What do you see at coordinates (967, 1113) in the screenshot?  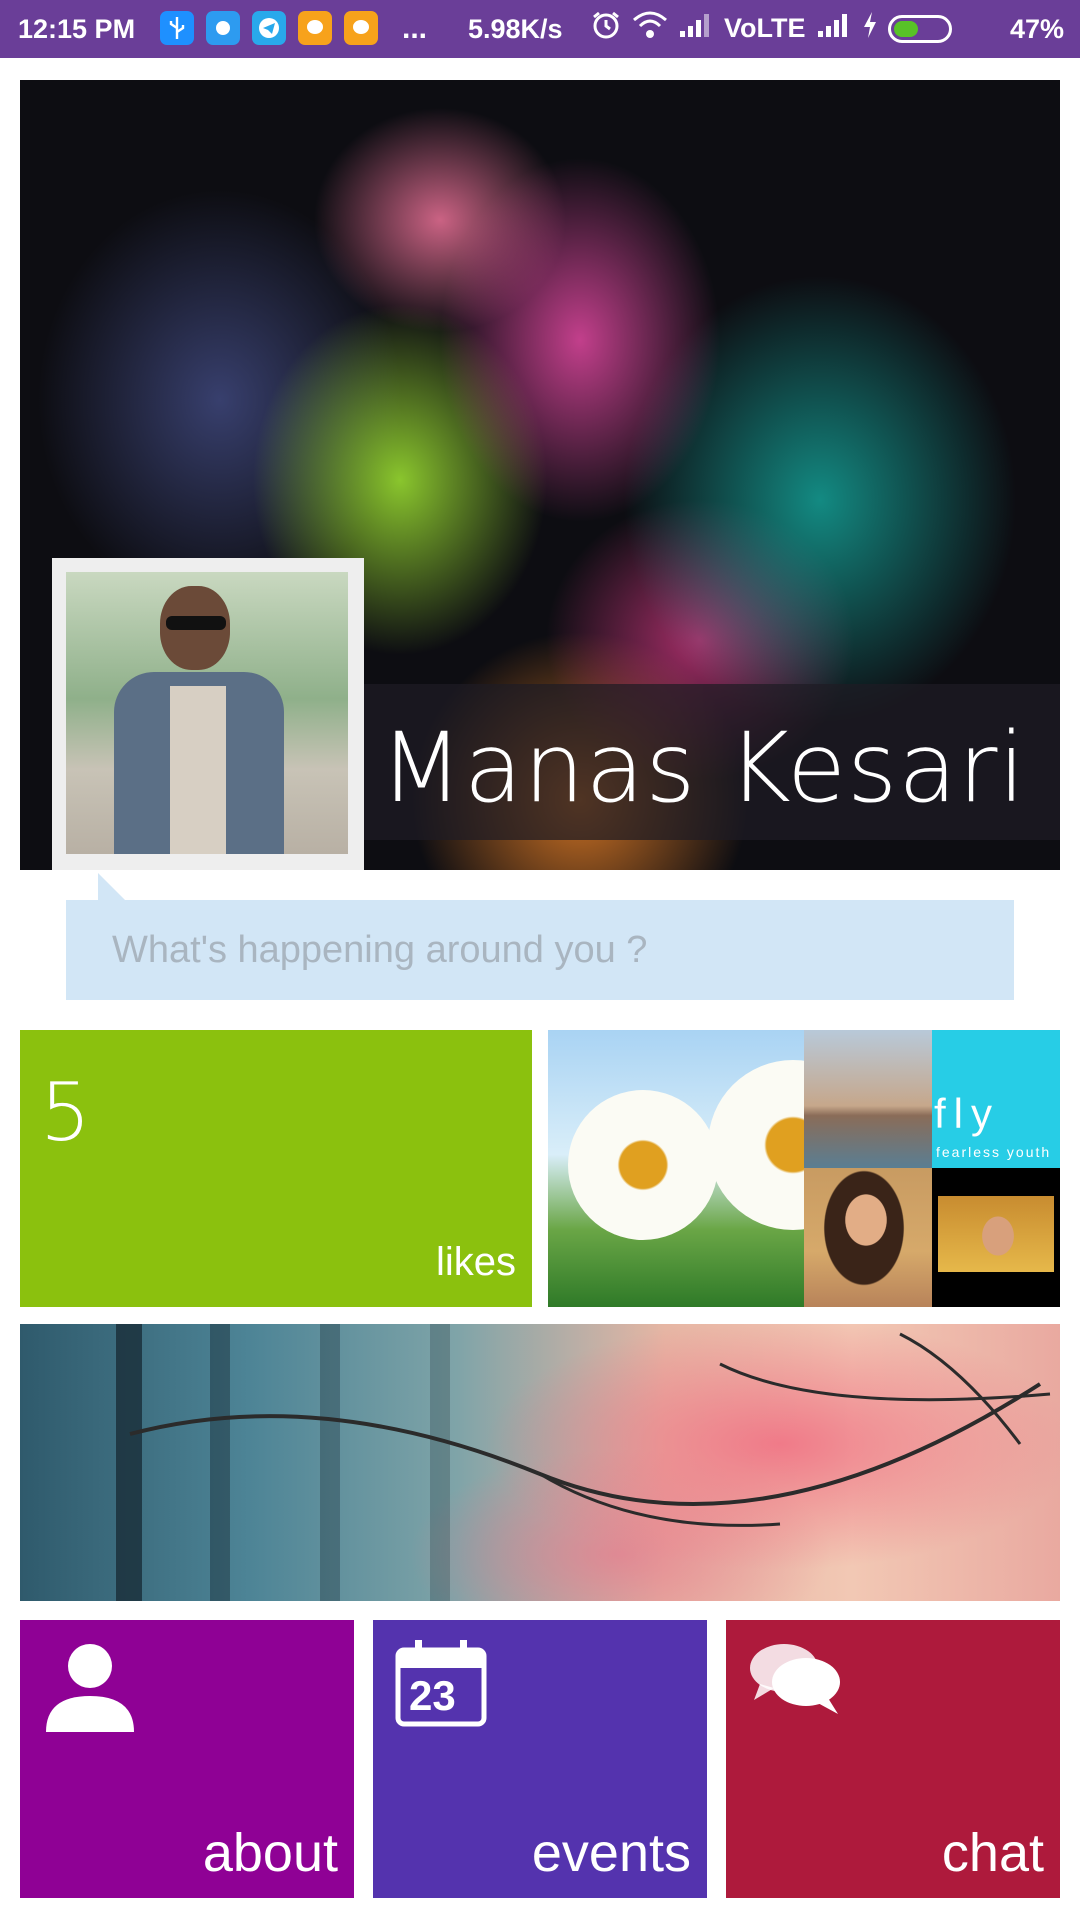 I see `fly-text: fly` at bounding box center [967, 1113].